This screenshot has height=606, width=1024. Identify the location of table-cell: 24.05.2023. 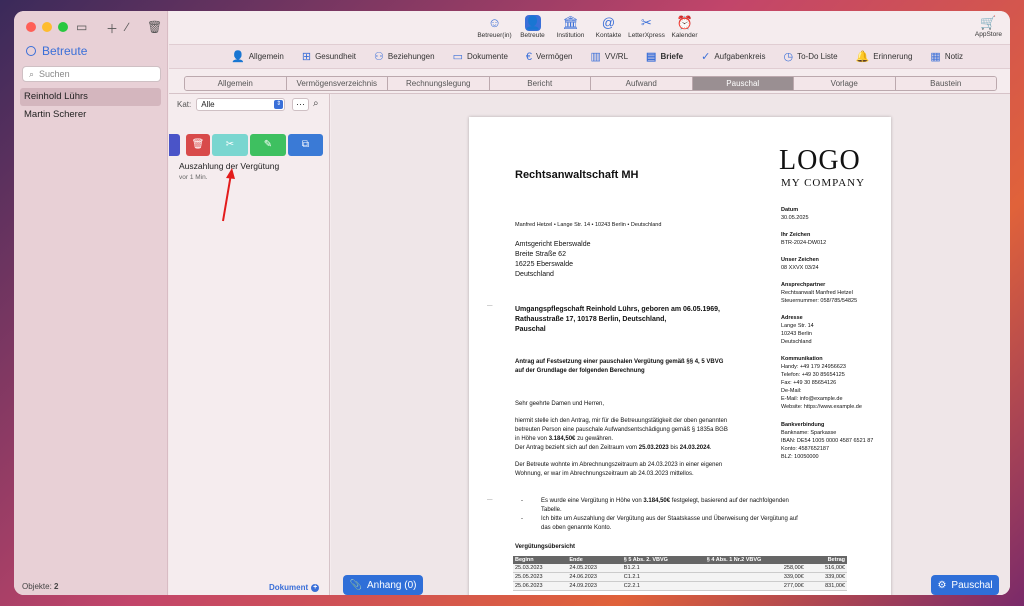
(594, 568).